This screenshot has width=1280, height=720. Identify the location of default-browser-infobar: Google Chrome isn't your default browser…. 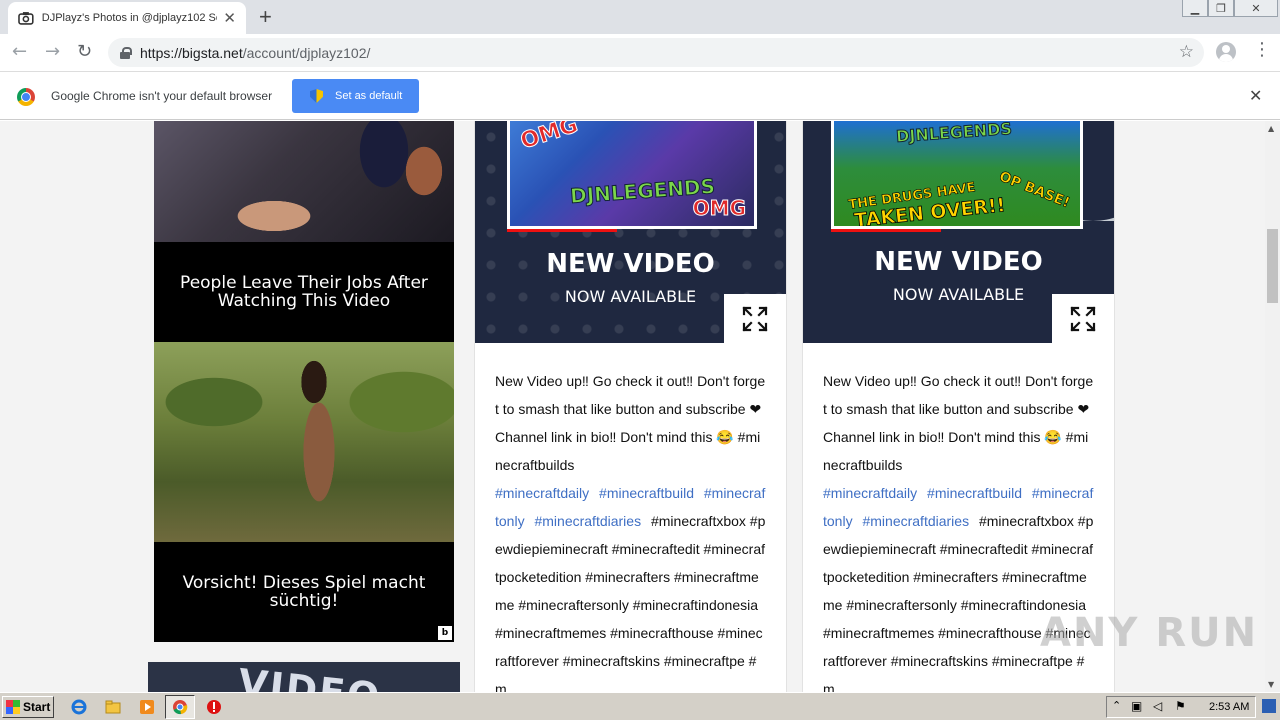
(640, 95).